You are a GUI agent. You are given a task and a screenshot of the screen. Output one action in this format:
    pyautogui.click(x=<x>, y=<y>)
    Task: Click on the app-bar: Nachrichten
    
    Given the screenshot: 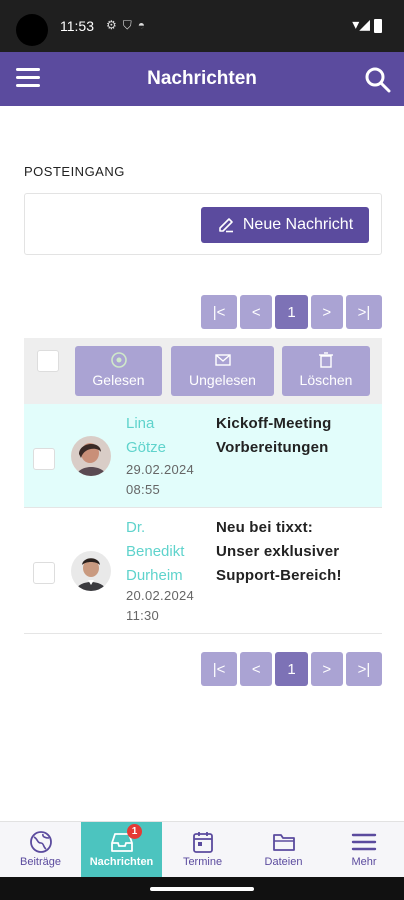 What is the action you would take?
    pyautogui.click(x=202, y=79)
    